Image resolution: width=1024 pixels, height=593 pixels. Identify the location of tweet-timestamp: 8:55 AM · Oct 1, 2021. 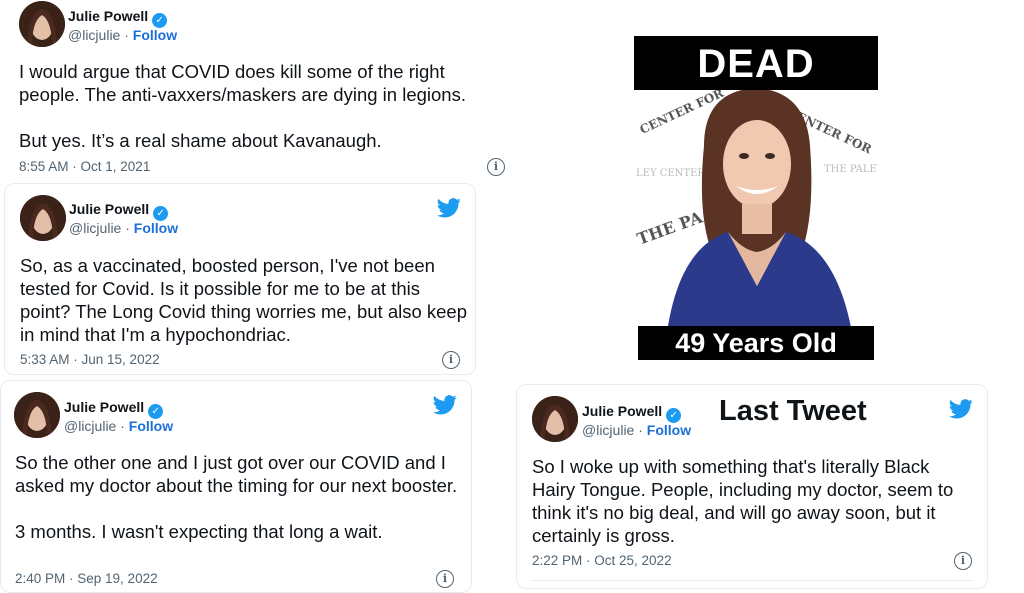
(84, 166).